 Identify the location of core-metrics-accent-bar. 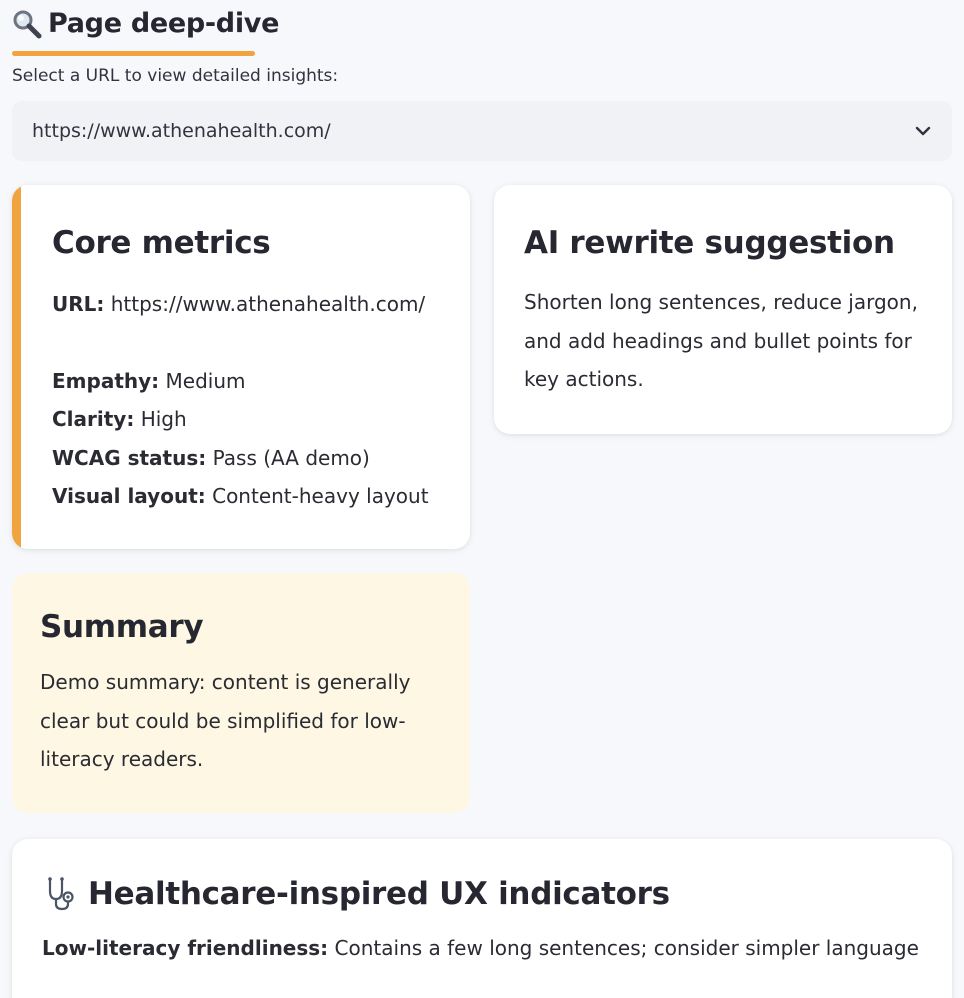
(16, 367).